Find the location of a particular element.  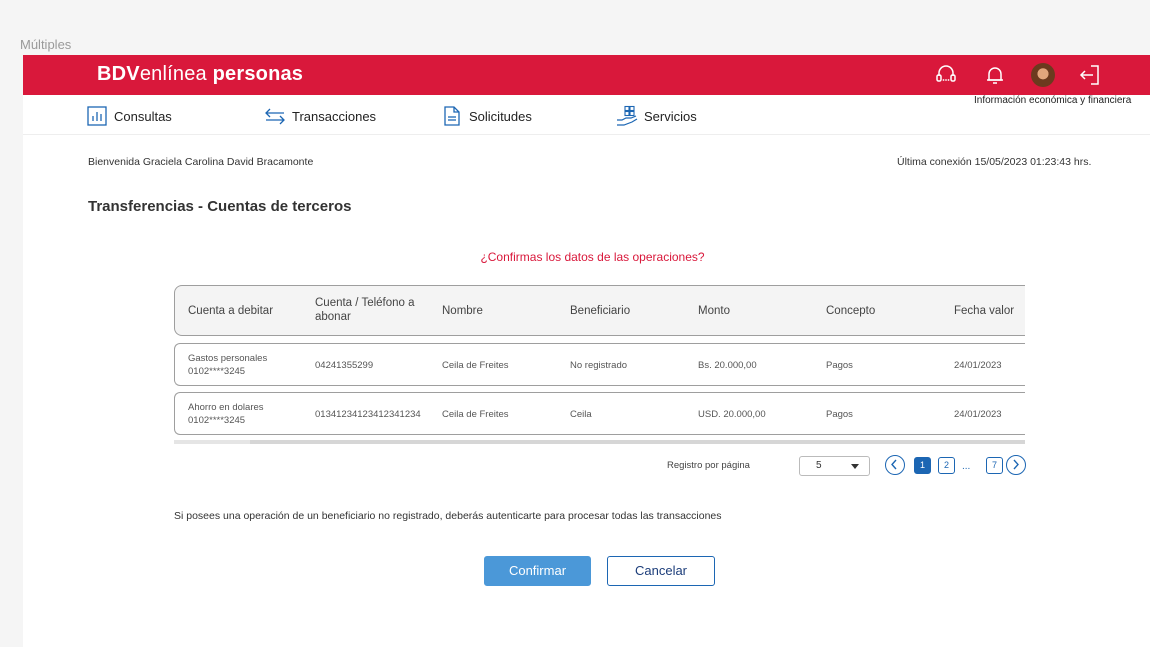

confirmation-question-text: ¿Confirmas los datos de las operaciones? is located at coordinates (592, 257).